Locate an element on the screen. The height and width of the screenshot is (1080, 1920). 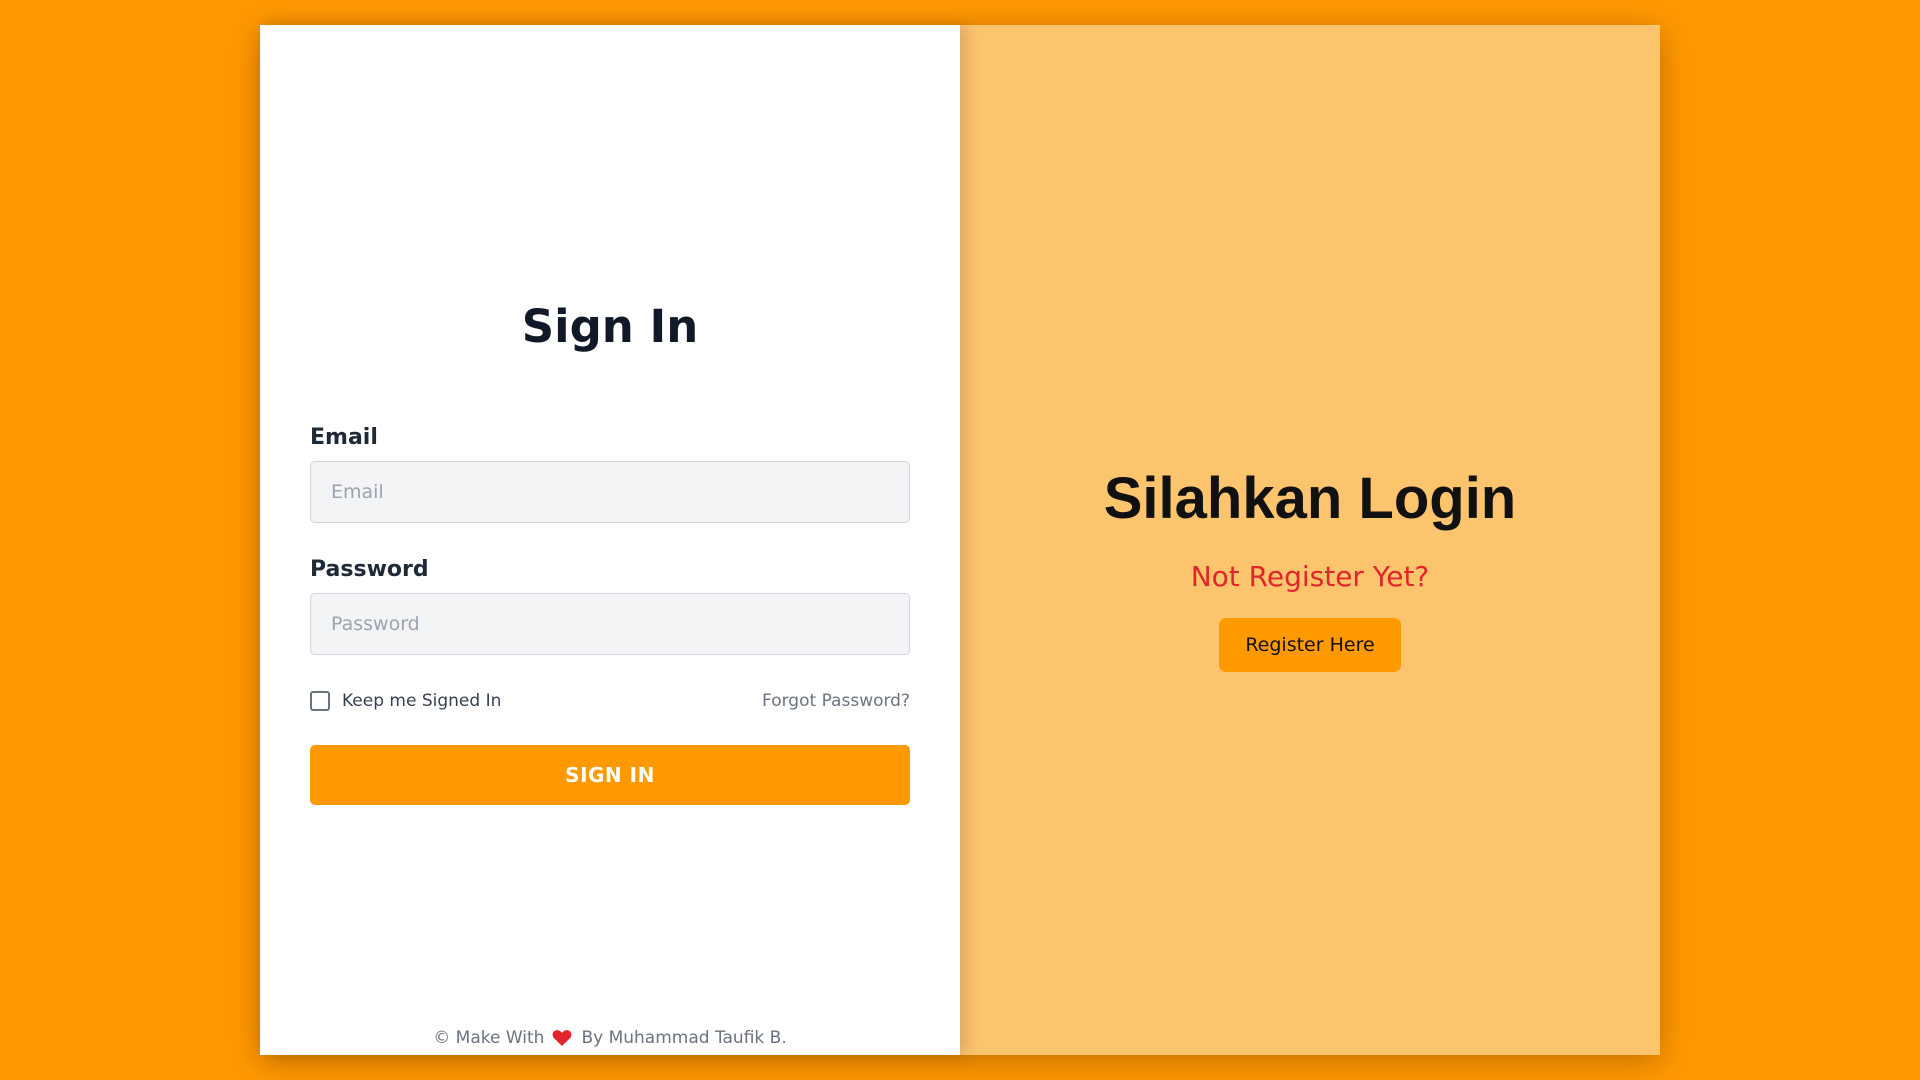
password-label: Password is located at coordinates (369, 569).